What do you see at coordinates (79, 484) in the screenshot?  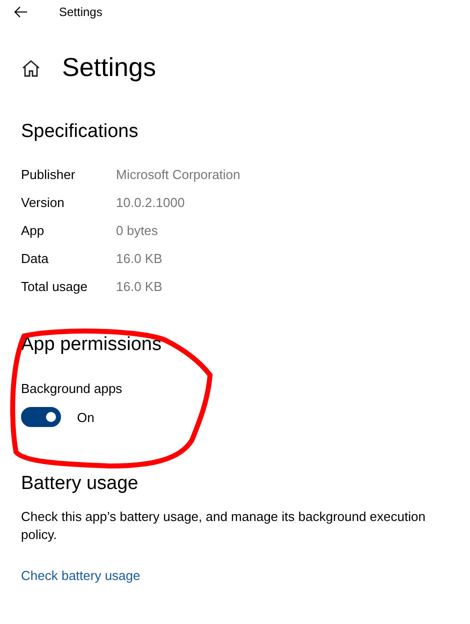 I see `section-heading: Battery usage` at bounding box center [79, 484].